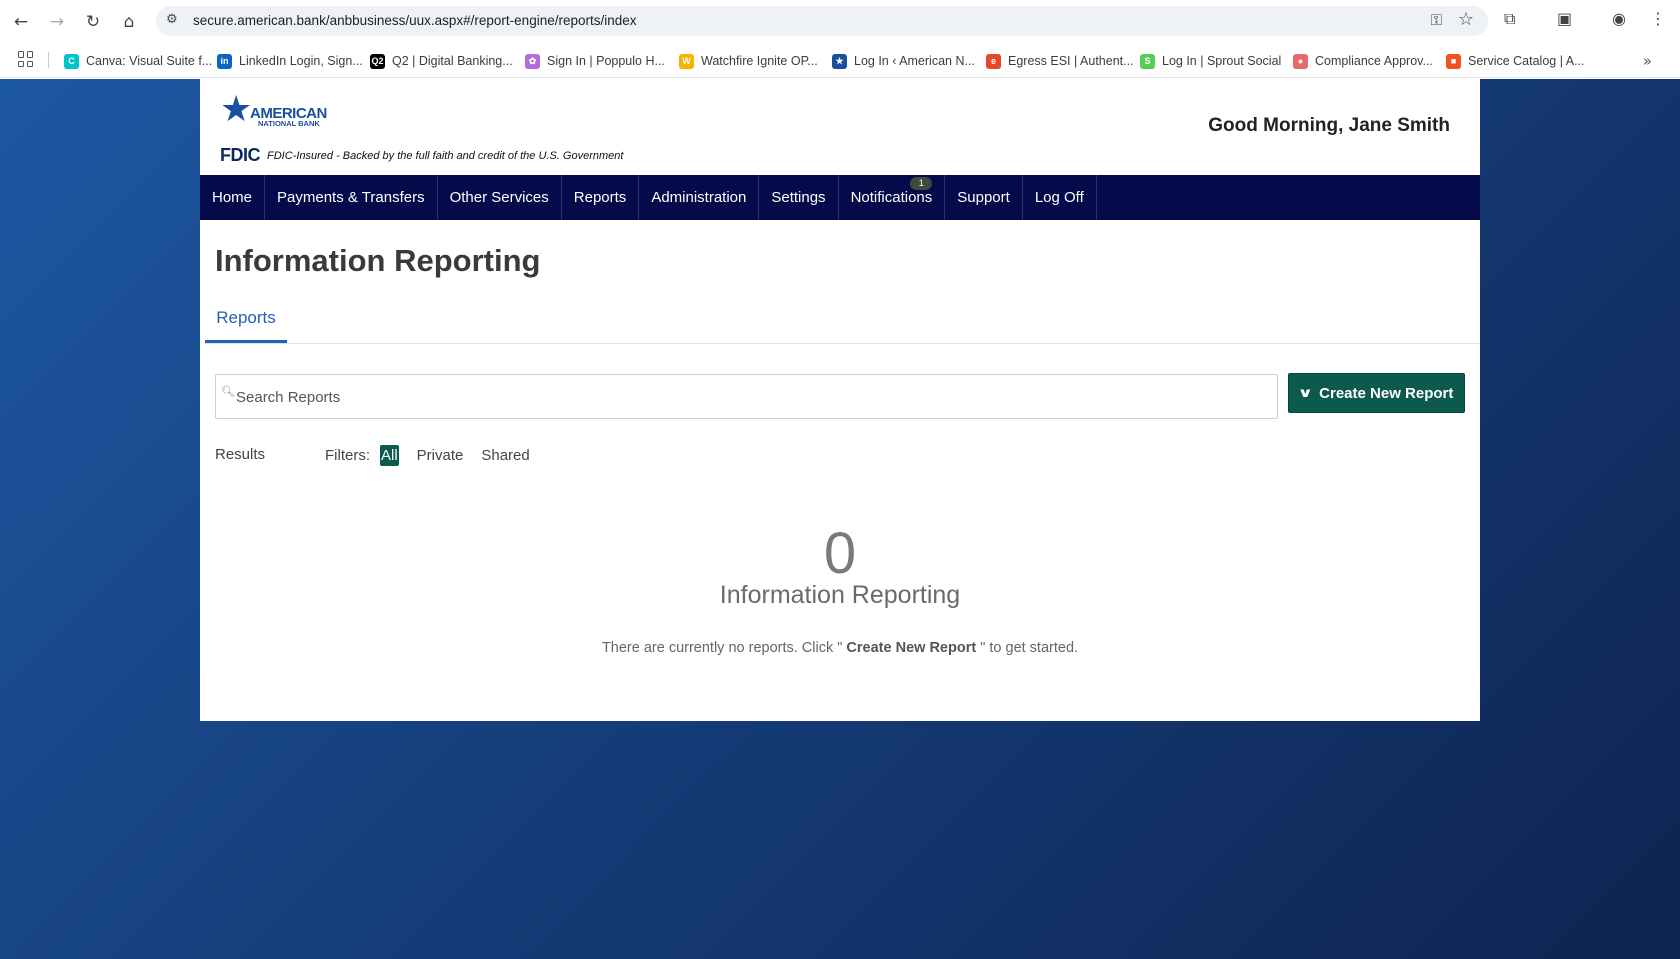 Image resolution: width=1680 pixels, height=959 pixels. I want to click on bookmark-star-icon: ☆, so click(1466, 19).